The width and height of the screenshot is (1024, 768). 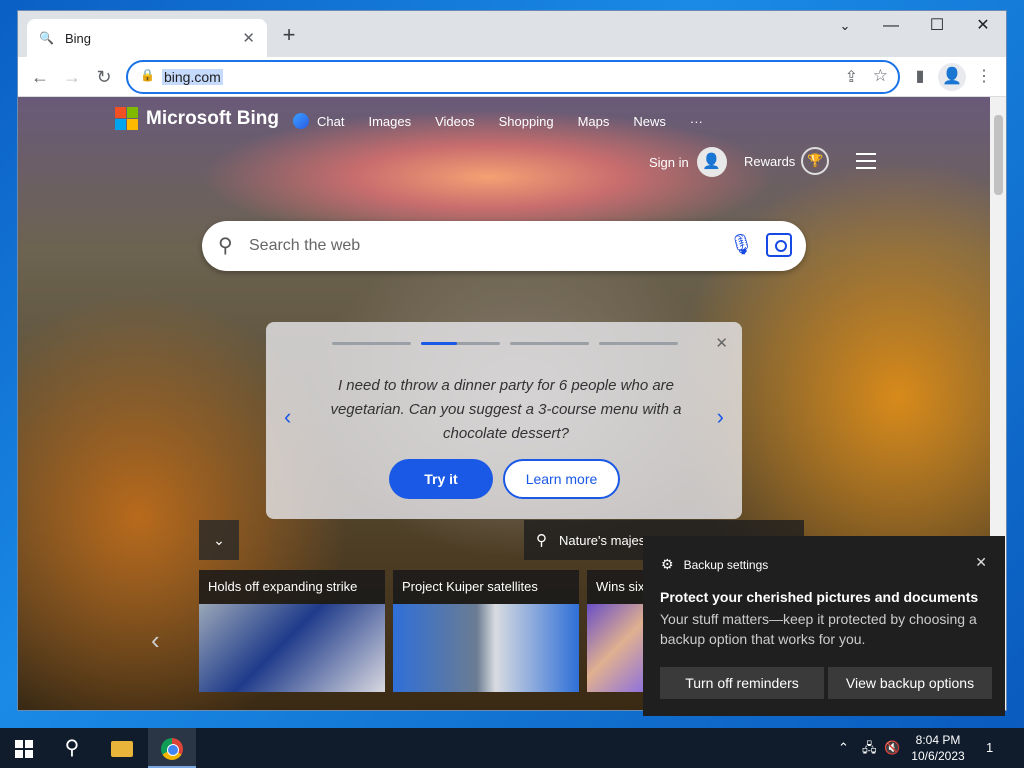 I want to click on nav-chat: Chat, so click(x=318, y=121).